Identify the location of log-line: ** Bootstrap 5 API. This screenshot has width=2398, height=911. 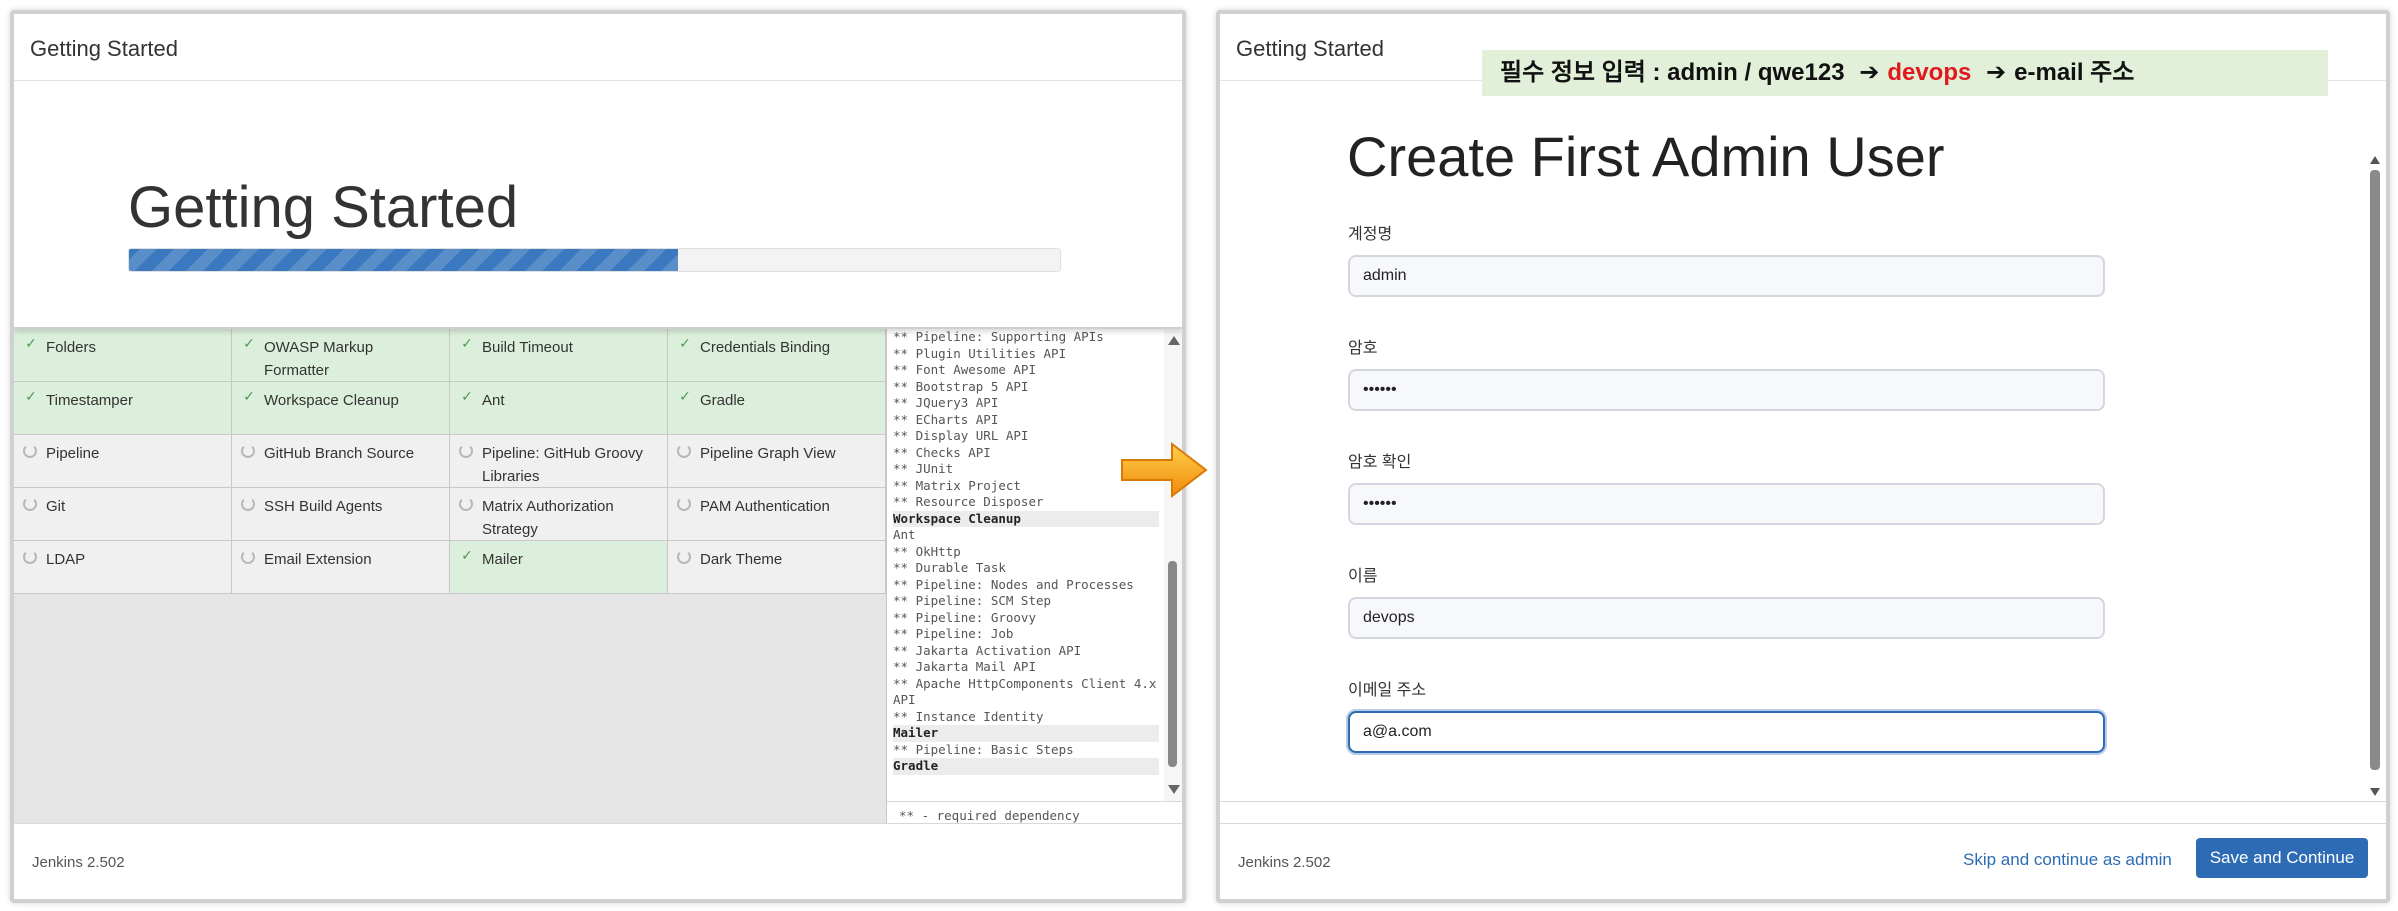
(961, 386).